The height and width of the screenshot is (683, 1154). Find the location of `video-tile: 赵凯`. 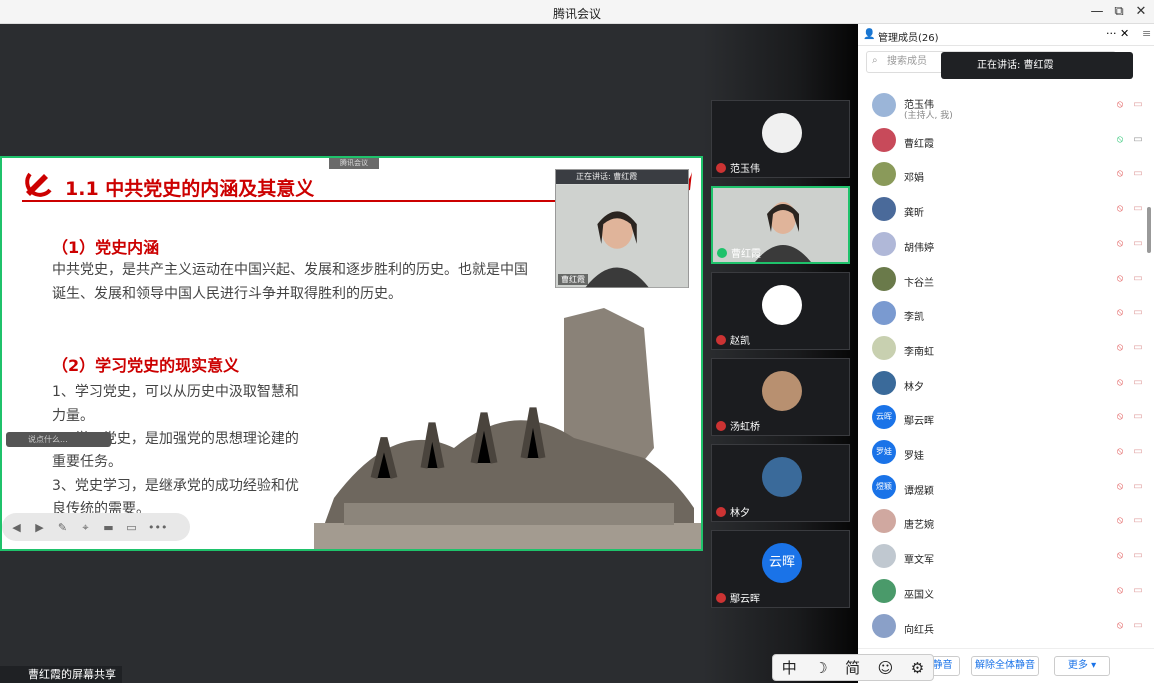

video-tile: 赵凯 is located at coordinates (780, 311).